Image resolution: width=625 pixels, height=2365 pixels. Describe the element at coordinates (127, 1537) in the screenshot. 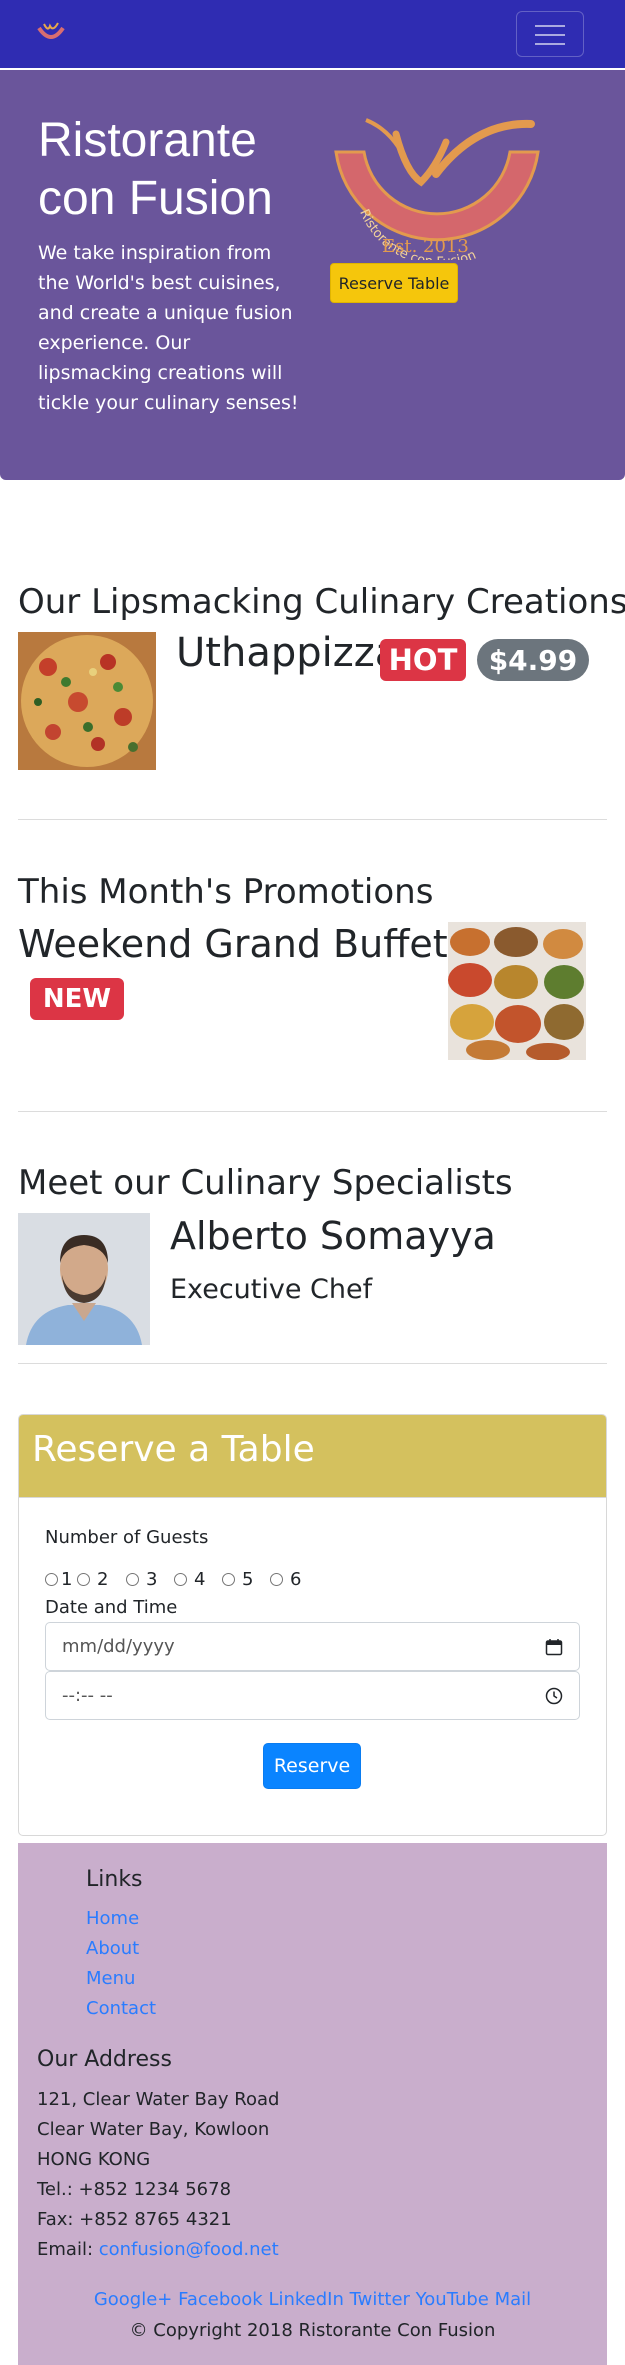

I see `guests-label: Number of Guests` at that location.